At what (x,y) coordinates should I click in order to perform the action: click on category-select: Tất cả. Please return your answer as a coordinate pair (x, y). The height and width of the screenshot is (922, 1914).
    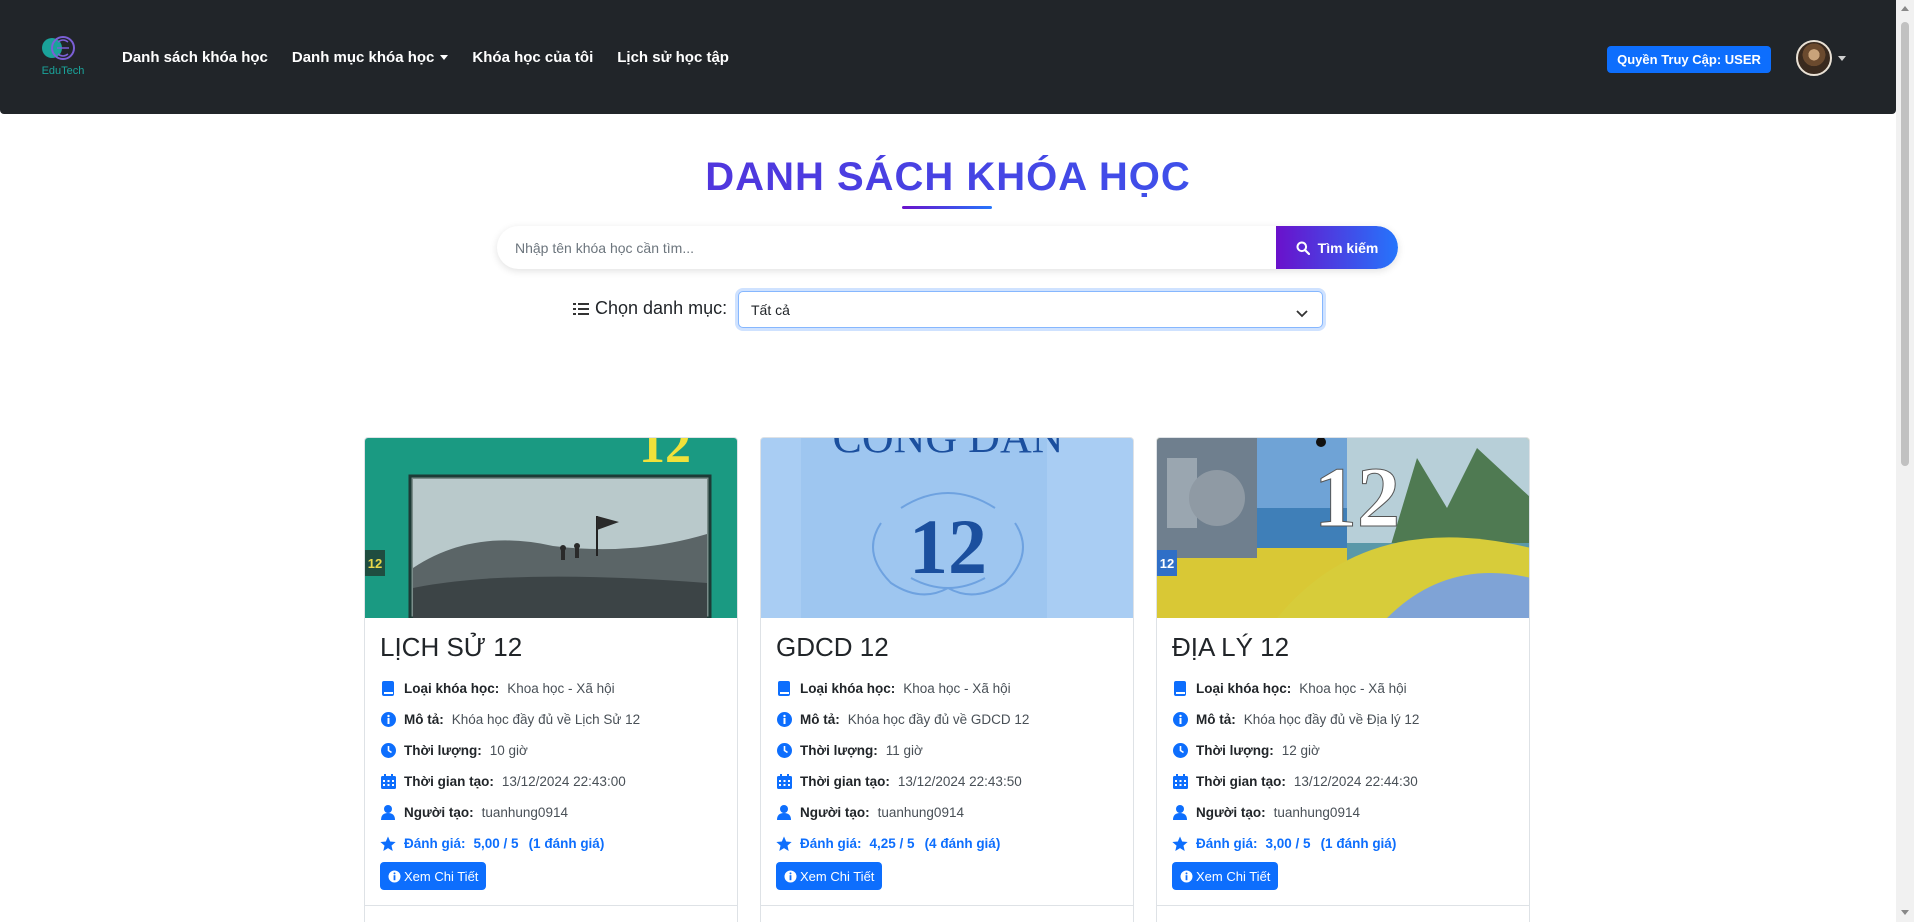
    Looking at the image, I should click on (1030, 309).